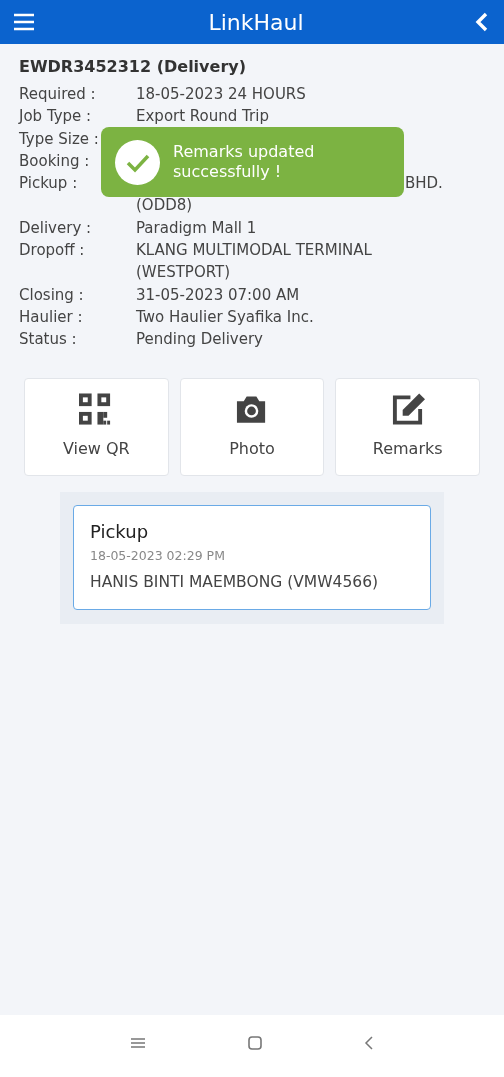 Image resolution: width=504 pixels, height=1077 pixels. Describe the element at coordinates (48, 340) in the screenshot. I see `field-label: Status :` at that location.